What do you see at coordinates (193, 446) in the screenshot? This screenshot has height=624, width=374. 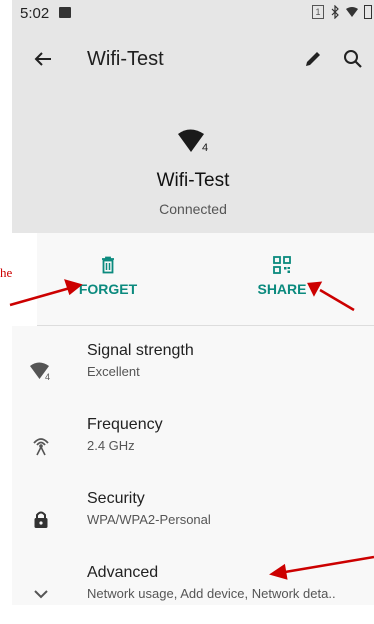 I see `list-item-frequency: Frequency 2.4 GHz` at bounding box center [193, 446].